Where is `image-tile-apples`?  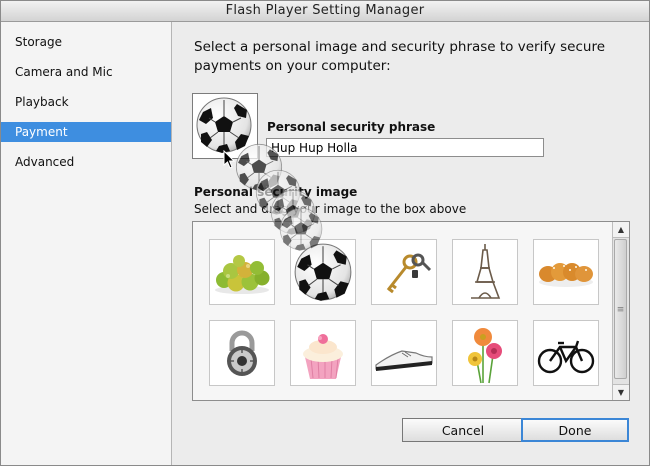 image-tile-apples is located at coordinates (242, 272).